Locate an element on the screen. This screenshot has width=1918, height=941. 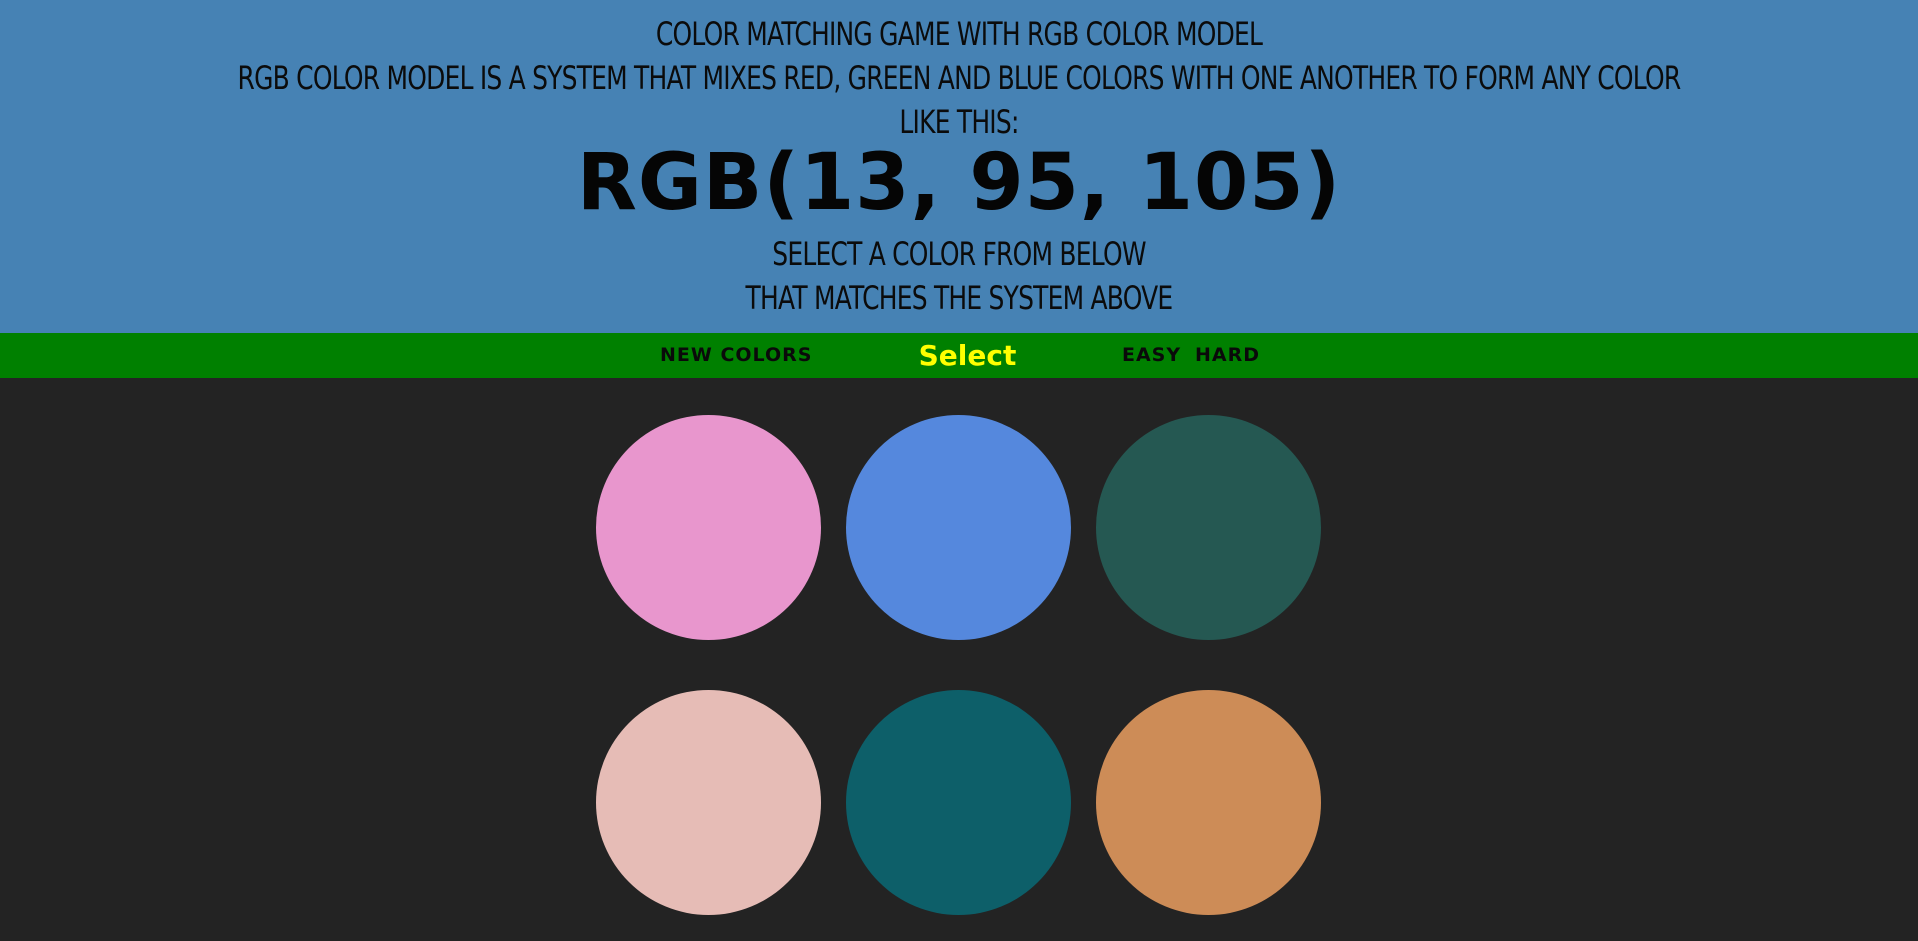
hard-mode-button: HARD is located at coordinates (1227, 355).